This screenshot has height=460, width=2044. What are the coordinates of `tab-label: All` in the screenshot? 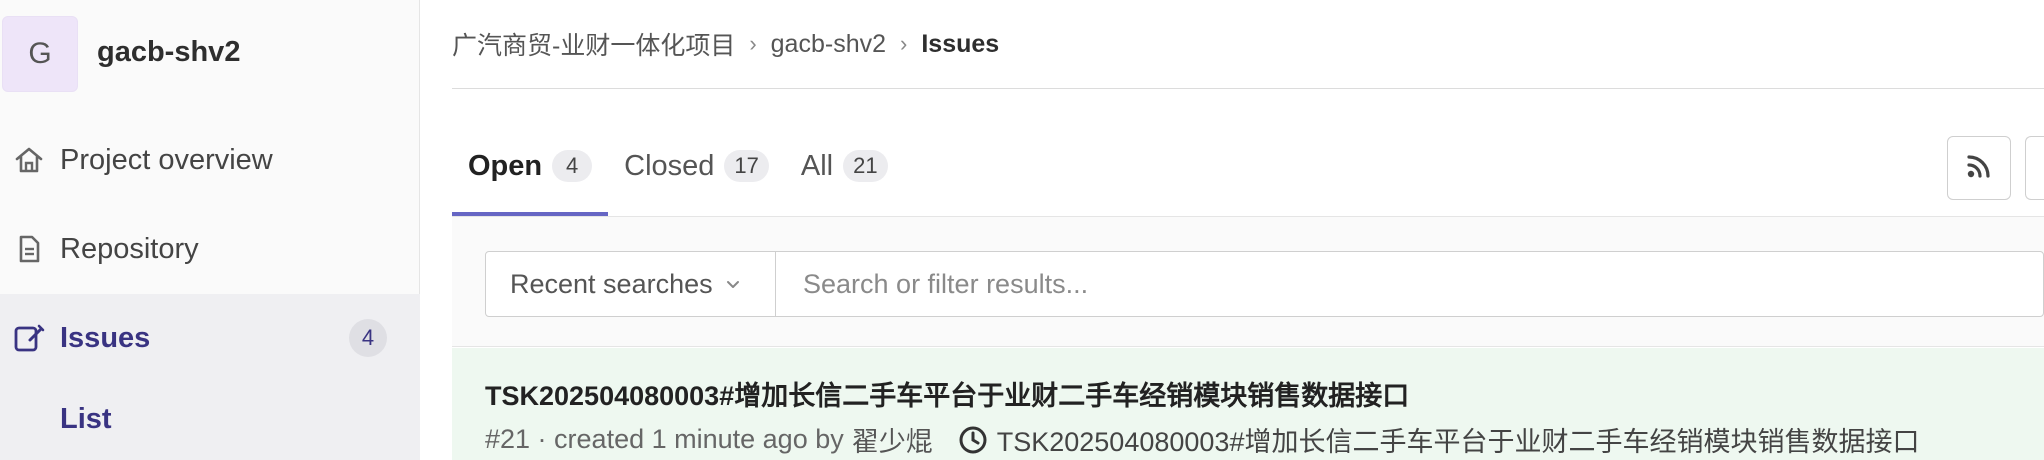 It's located at (817, 166).